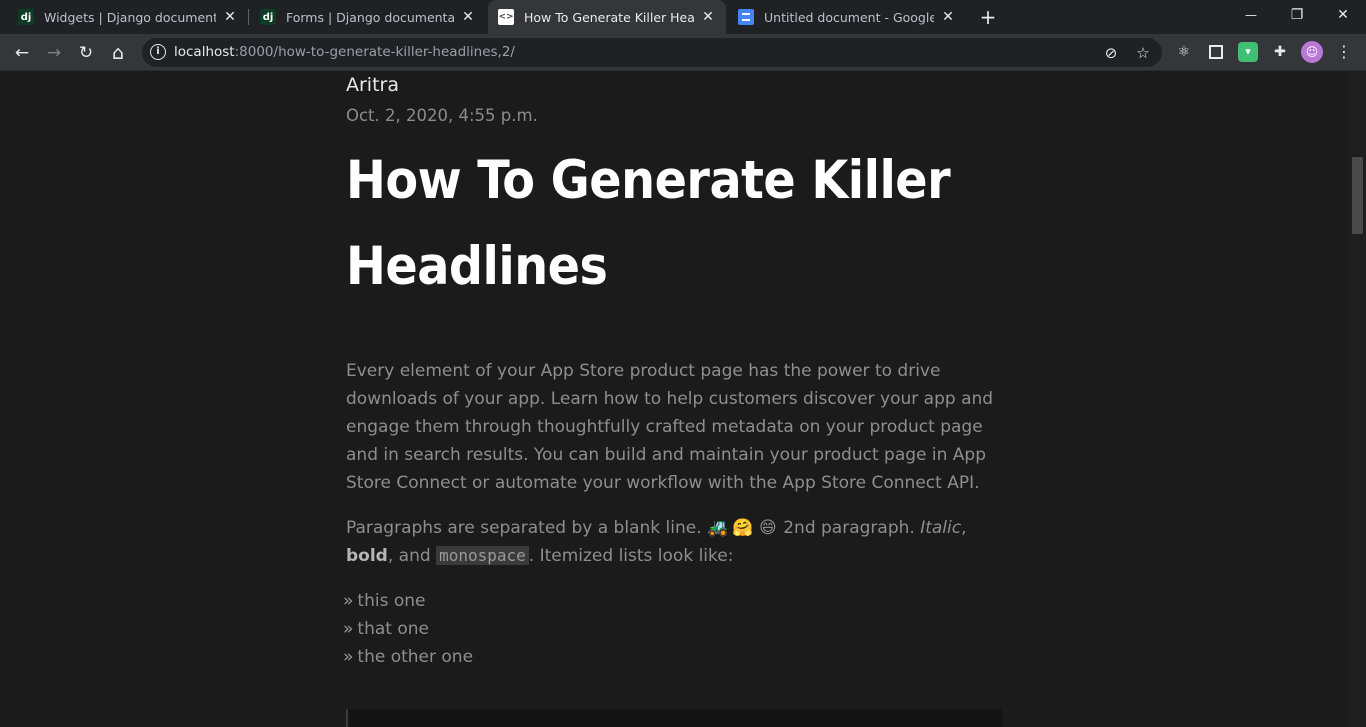 Image resolution: width=1366 pixels, height=727 pixels. What do you see at coordinates (674, 601) in the screenshot?
I see `list-item: » this one` at bounding box center [674, 601].